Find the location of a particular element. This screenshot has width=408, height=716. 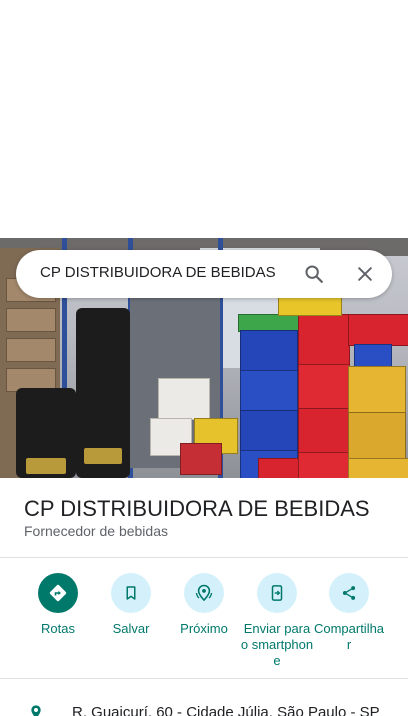

location-pin-icon is located at coordinates (36, 710).